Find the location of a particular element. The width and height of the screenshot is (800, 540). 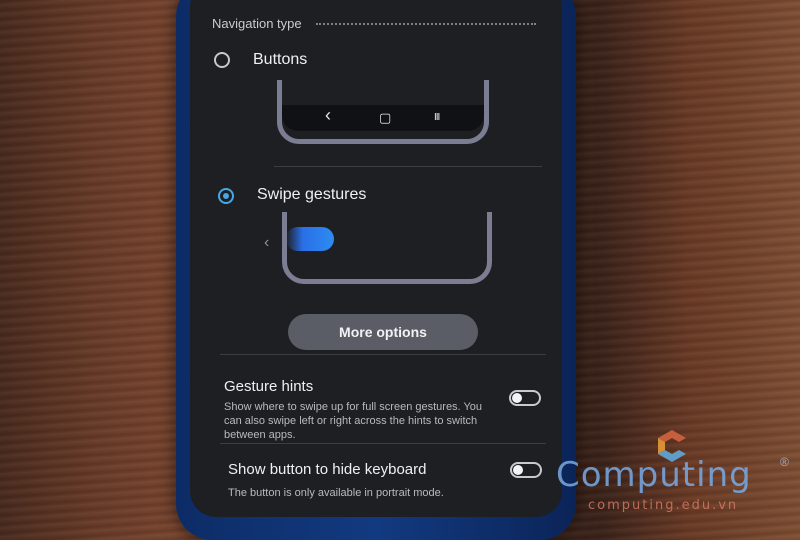

section-divider is located at coordinates (383, 354).